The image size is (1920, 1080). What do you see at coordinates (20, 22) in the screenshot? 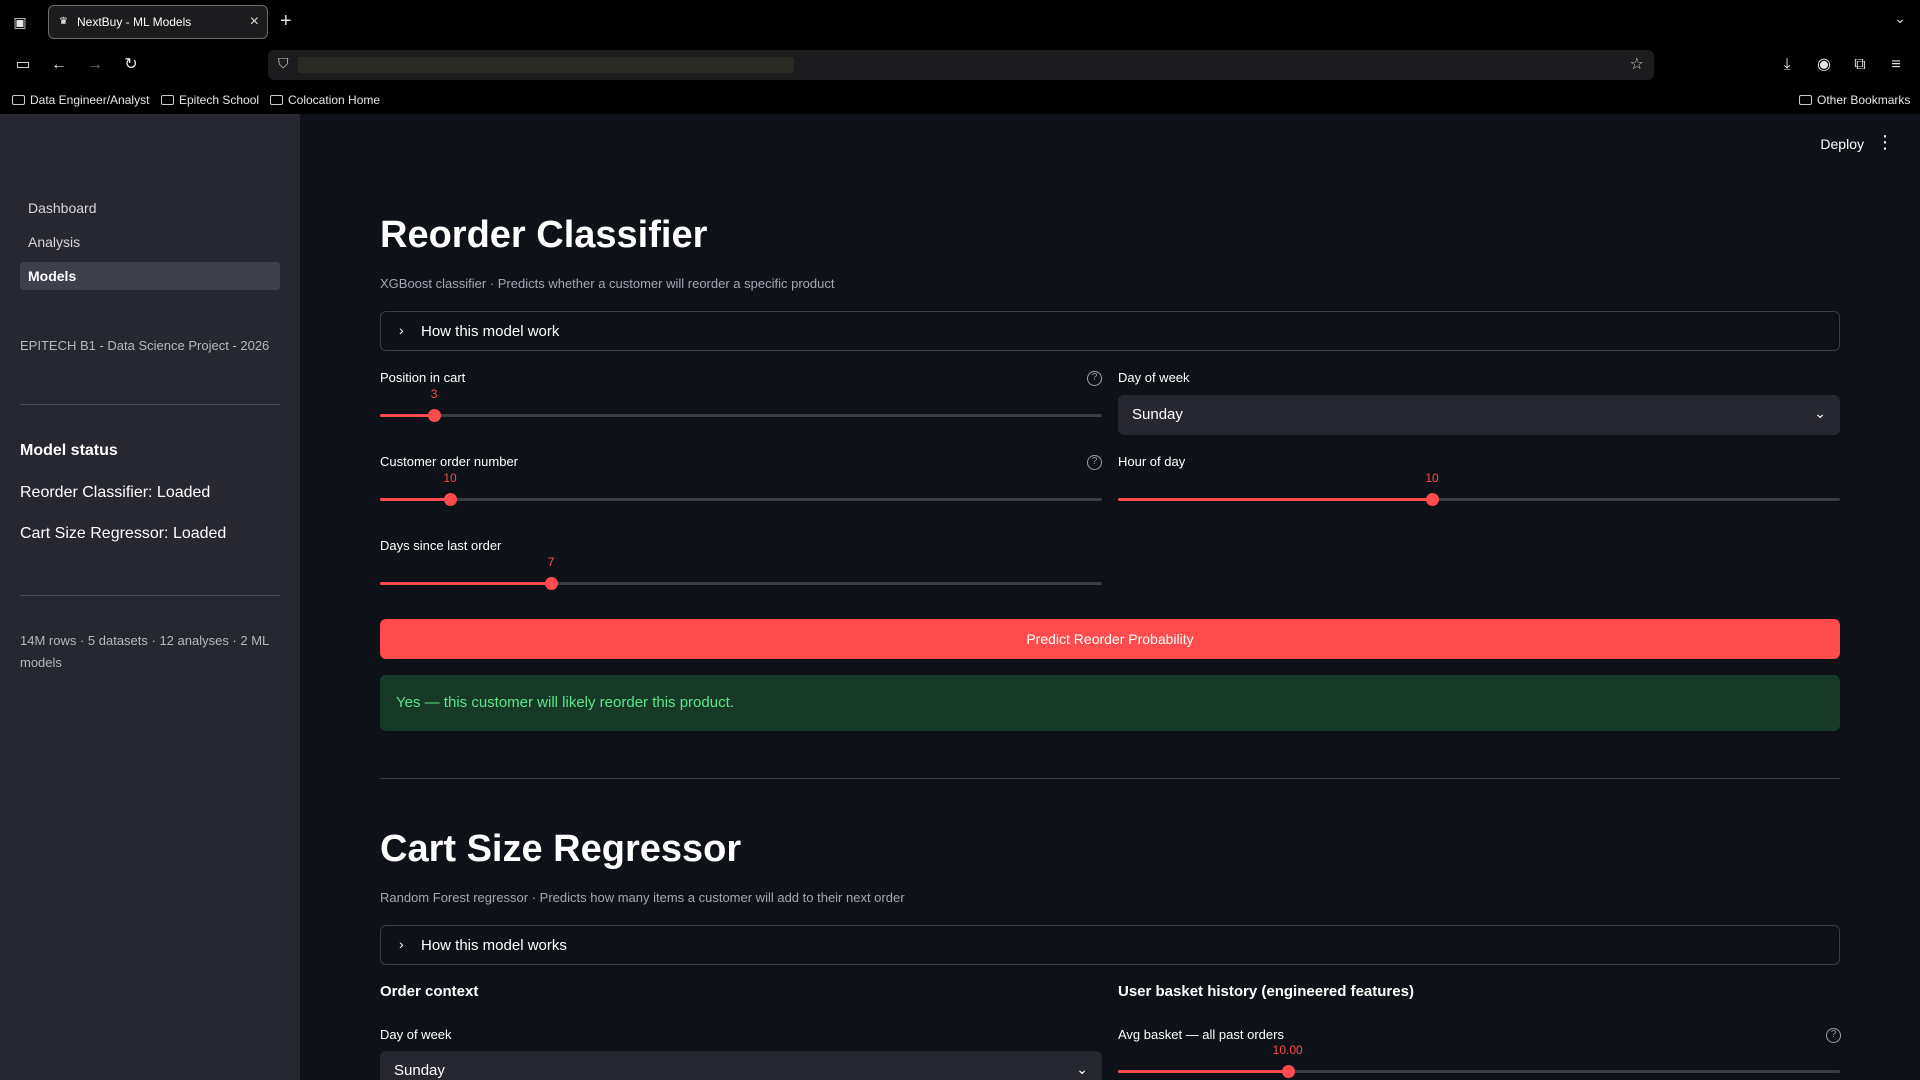
I see `tab-list-icon: ▣` at bounding box center [20, 22].